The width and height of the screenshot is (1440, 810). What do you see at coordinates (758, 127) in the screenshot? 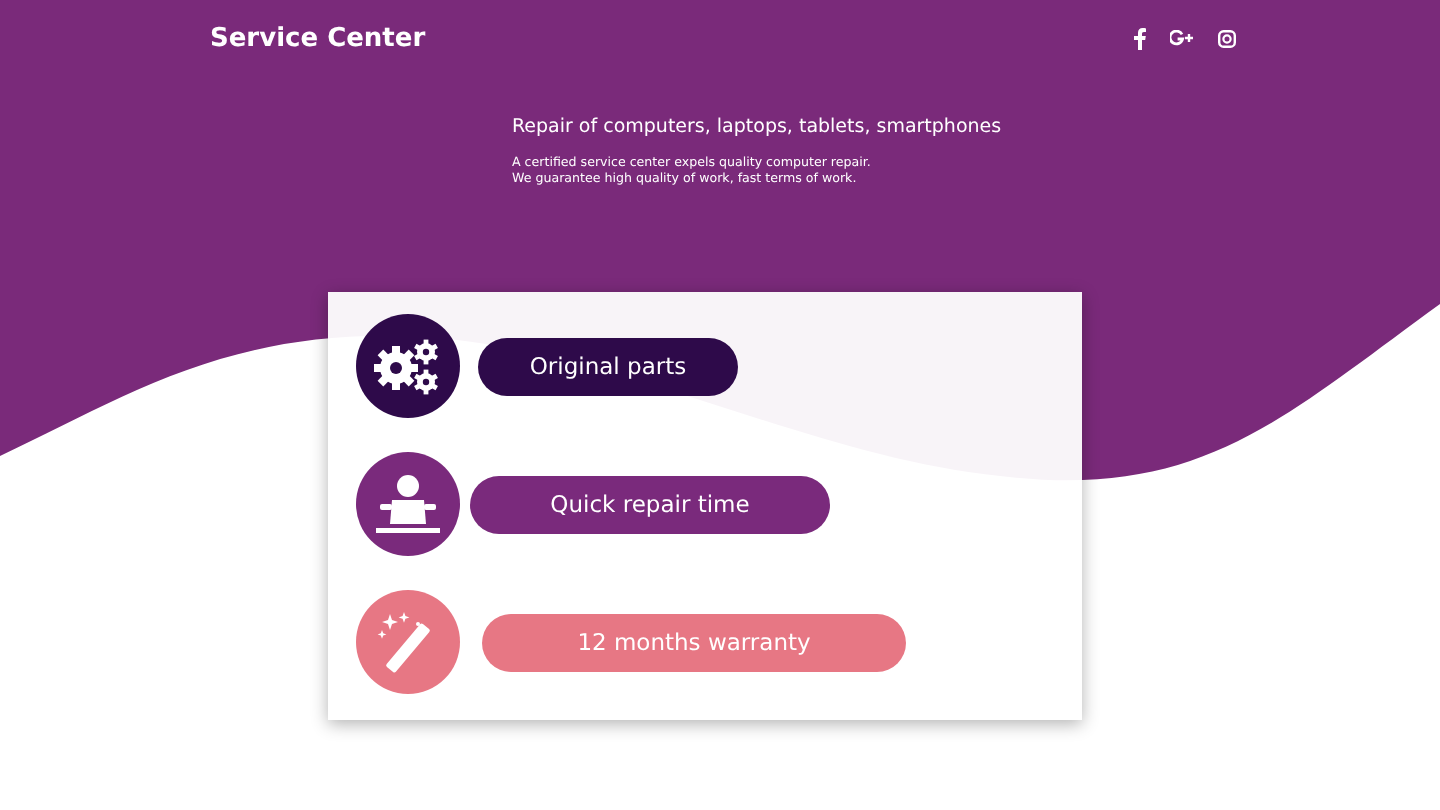
I see `hero-heading: Repair of computers, laptops, tablets, smartphones` at bounding box center [758, 127].